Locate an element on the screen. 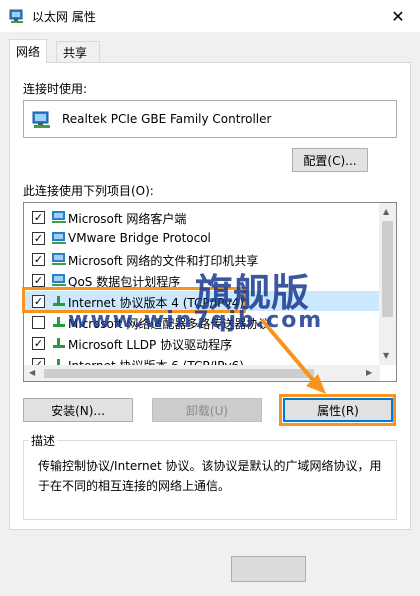  vertical-scrollbar: ▲ ▼ is located at coordinates (387, 284).